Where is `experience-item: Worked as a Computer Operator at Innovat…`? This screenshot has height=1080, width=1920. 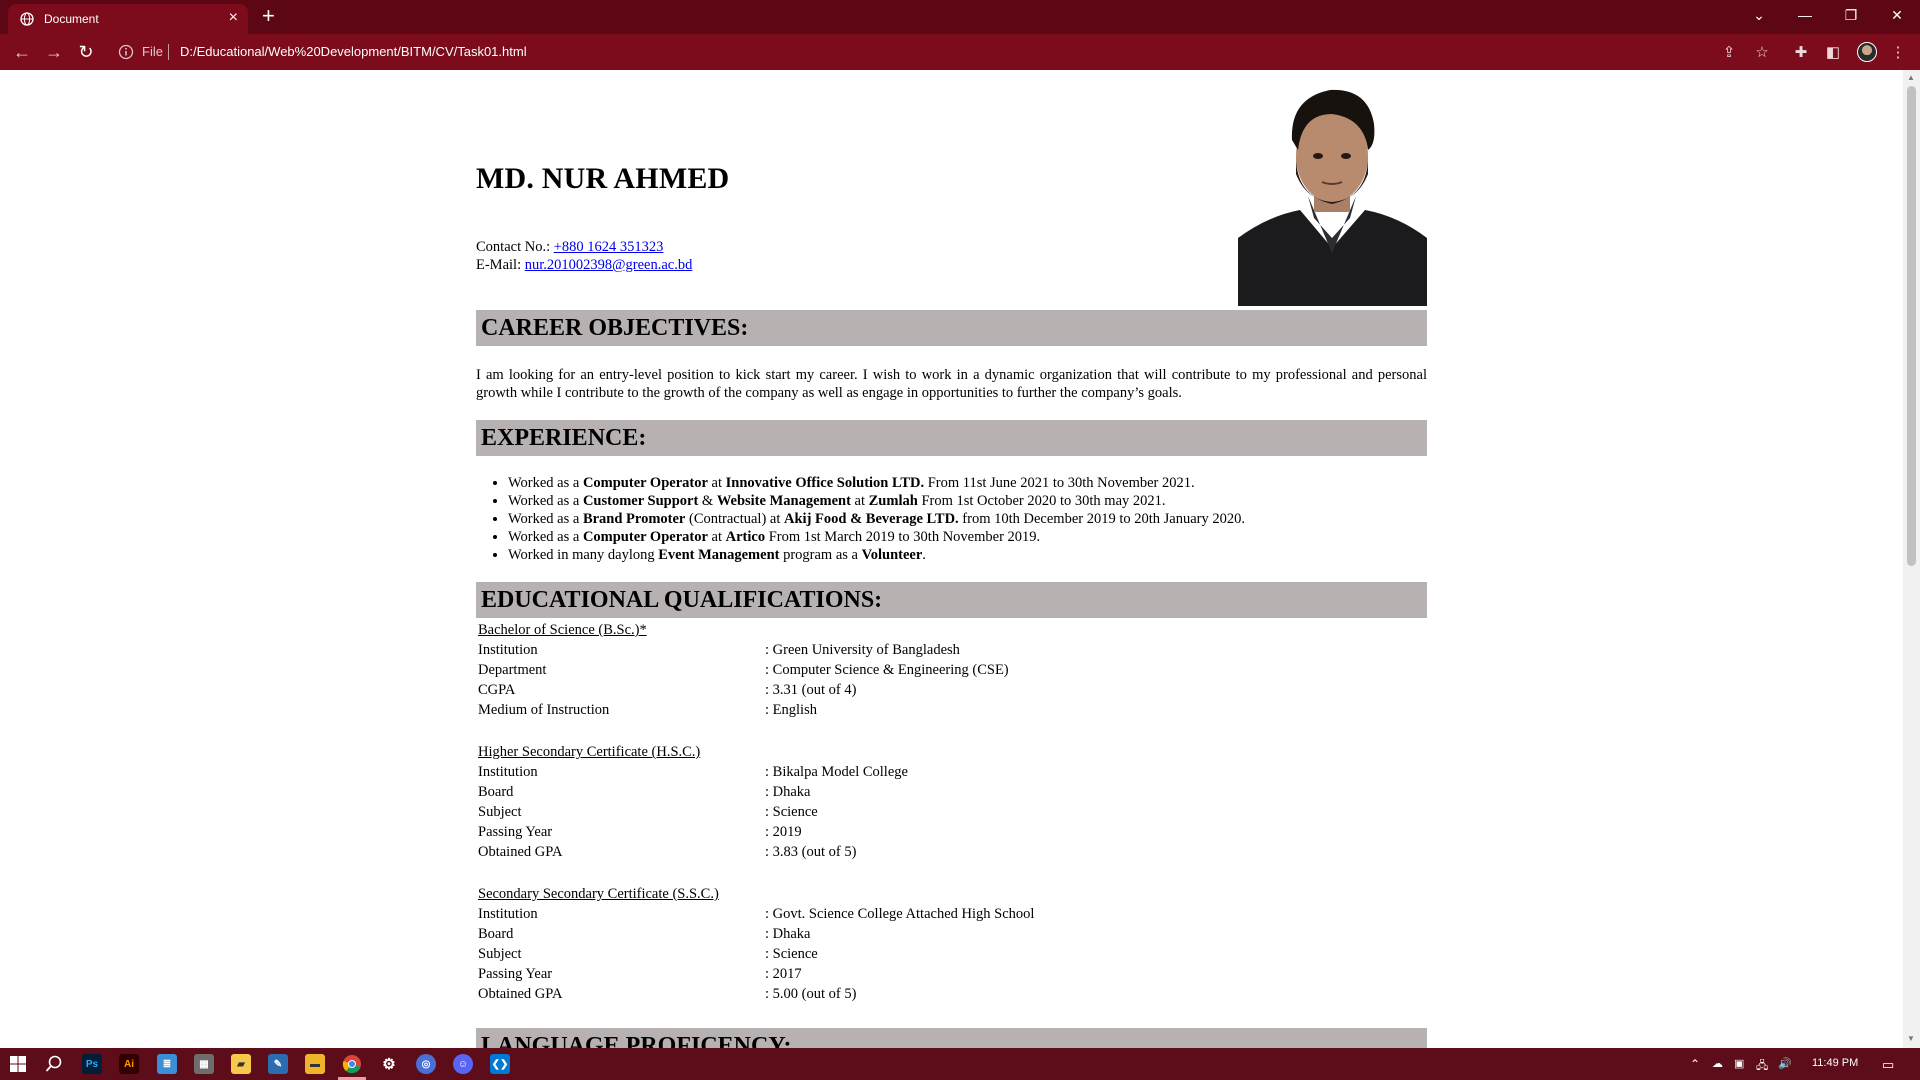 experience-item: Worked as a Computer Operator at Innovat… is located at coordinates (967, 483).